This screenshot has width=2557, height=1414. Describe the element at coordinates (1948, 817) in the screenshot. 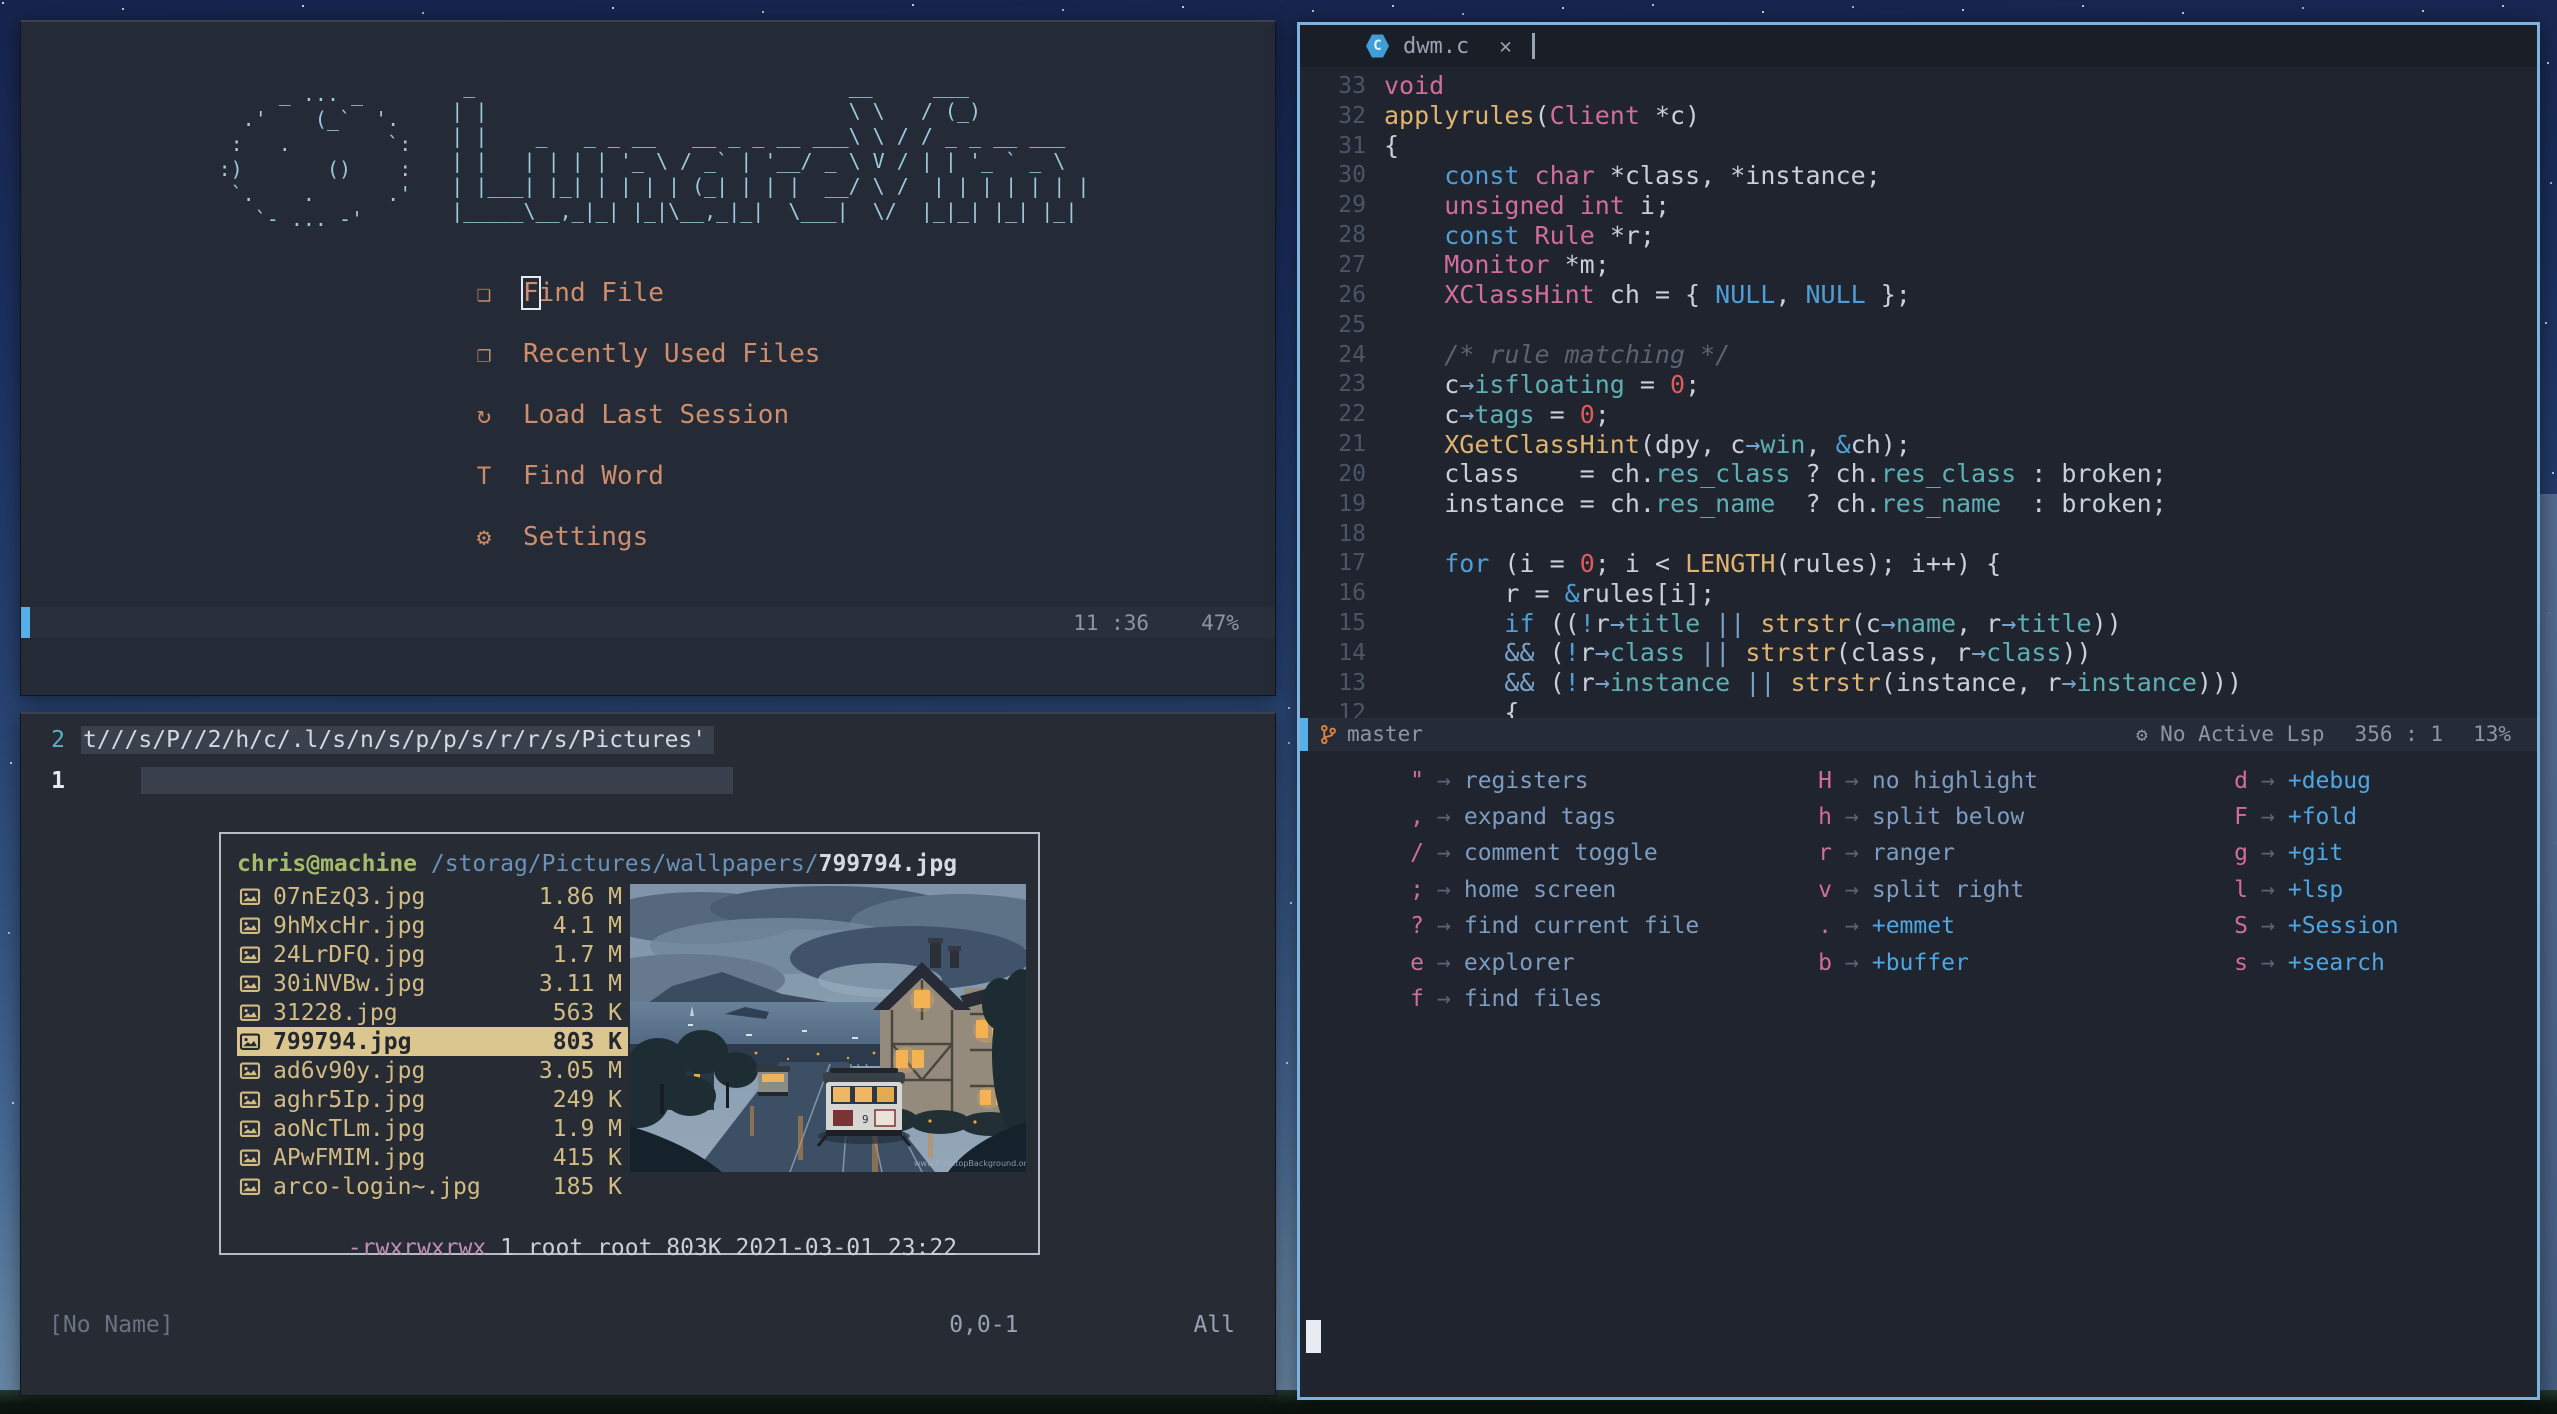

I see `whichkey-label: split below` at that location.